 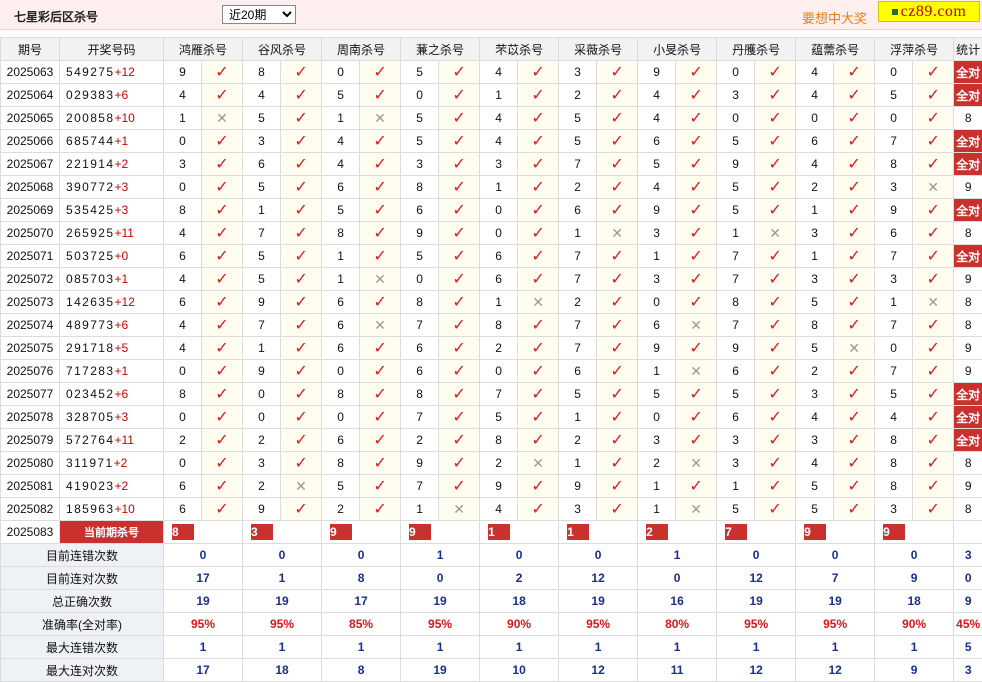 What do you see at coordinates (203, 49) in the screenshot?
I see `col-expert: 鸿雁杀号` at bounding box center [203, 49].